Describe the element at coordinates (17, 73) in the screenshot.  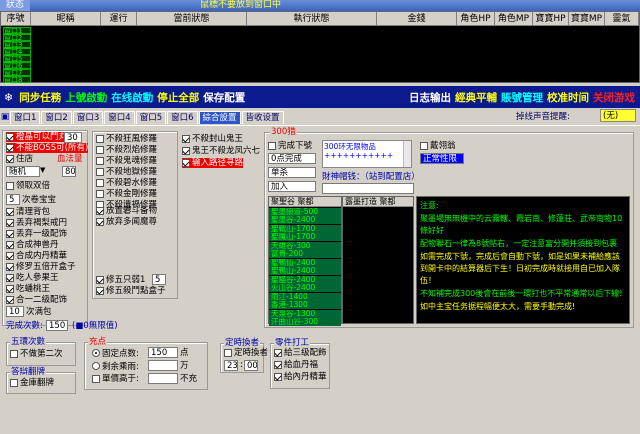
I see `grid-row: 窗口7` at that location.